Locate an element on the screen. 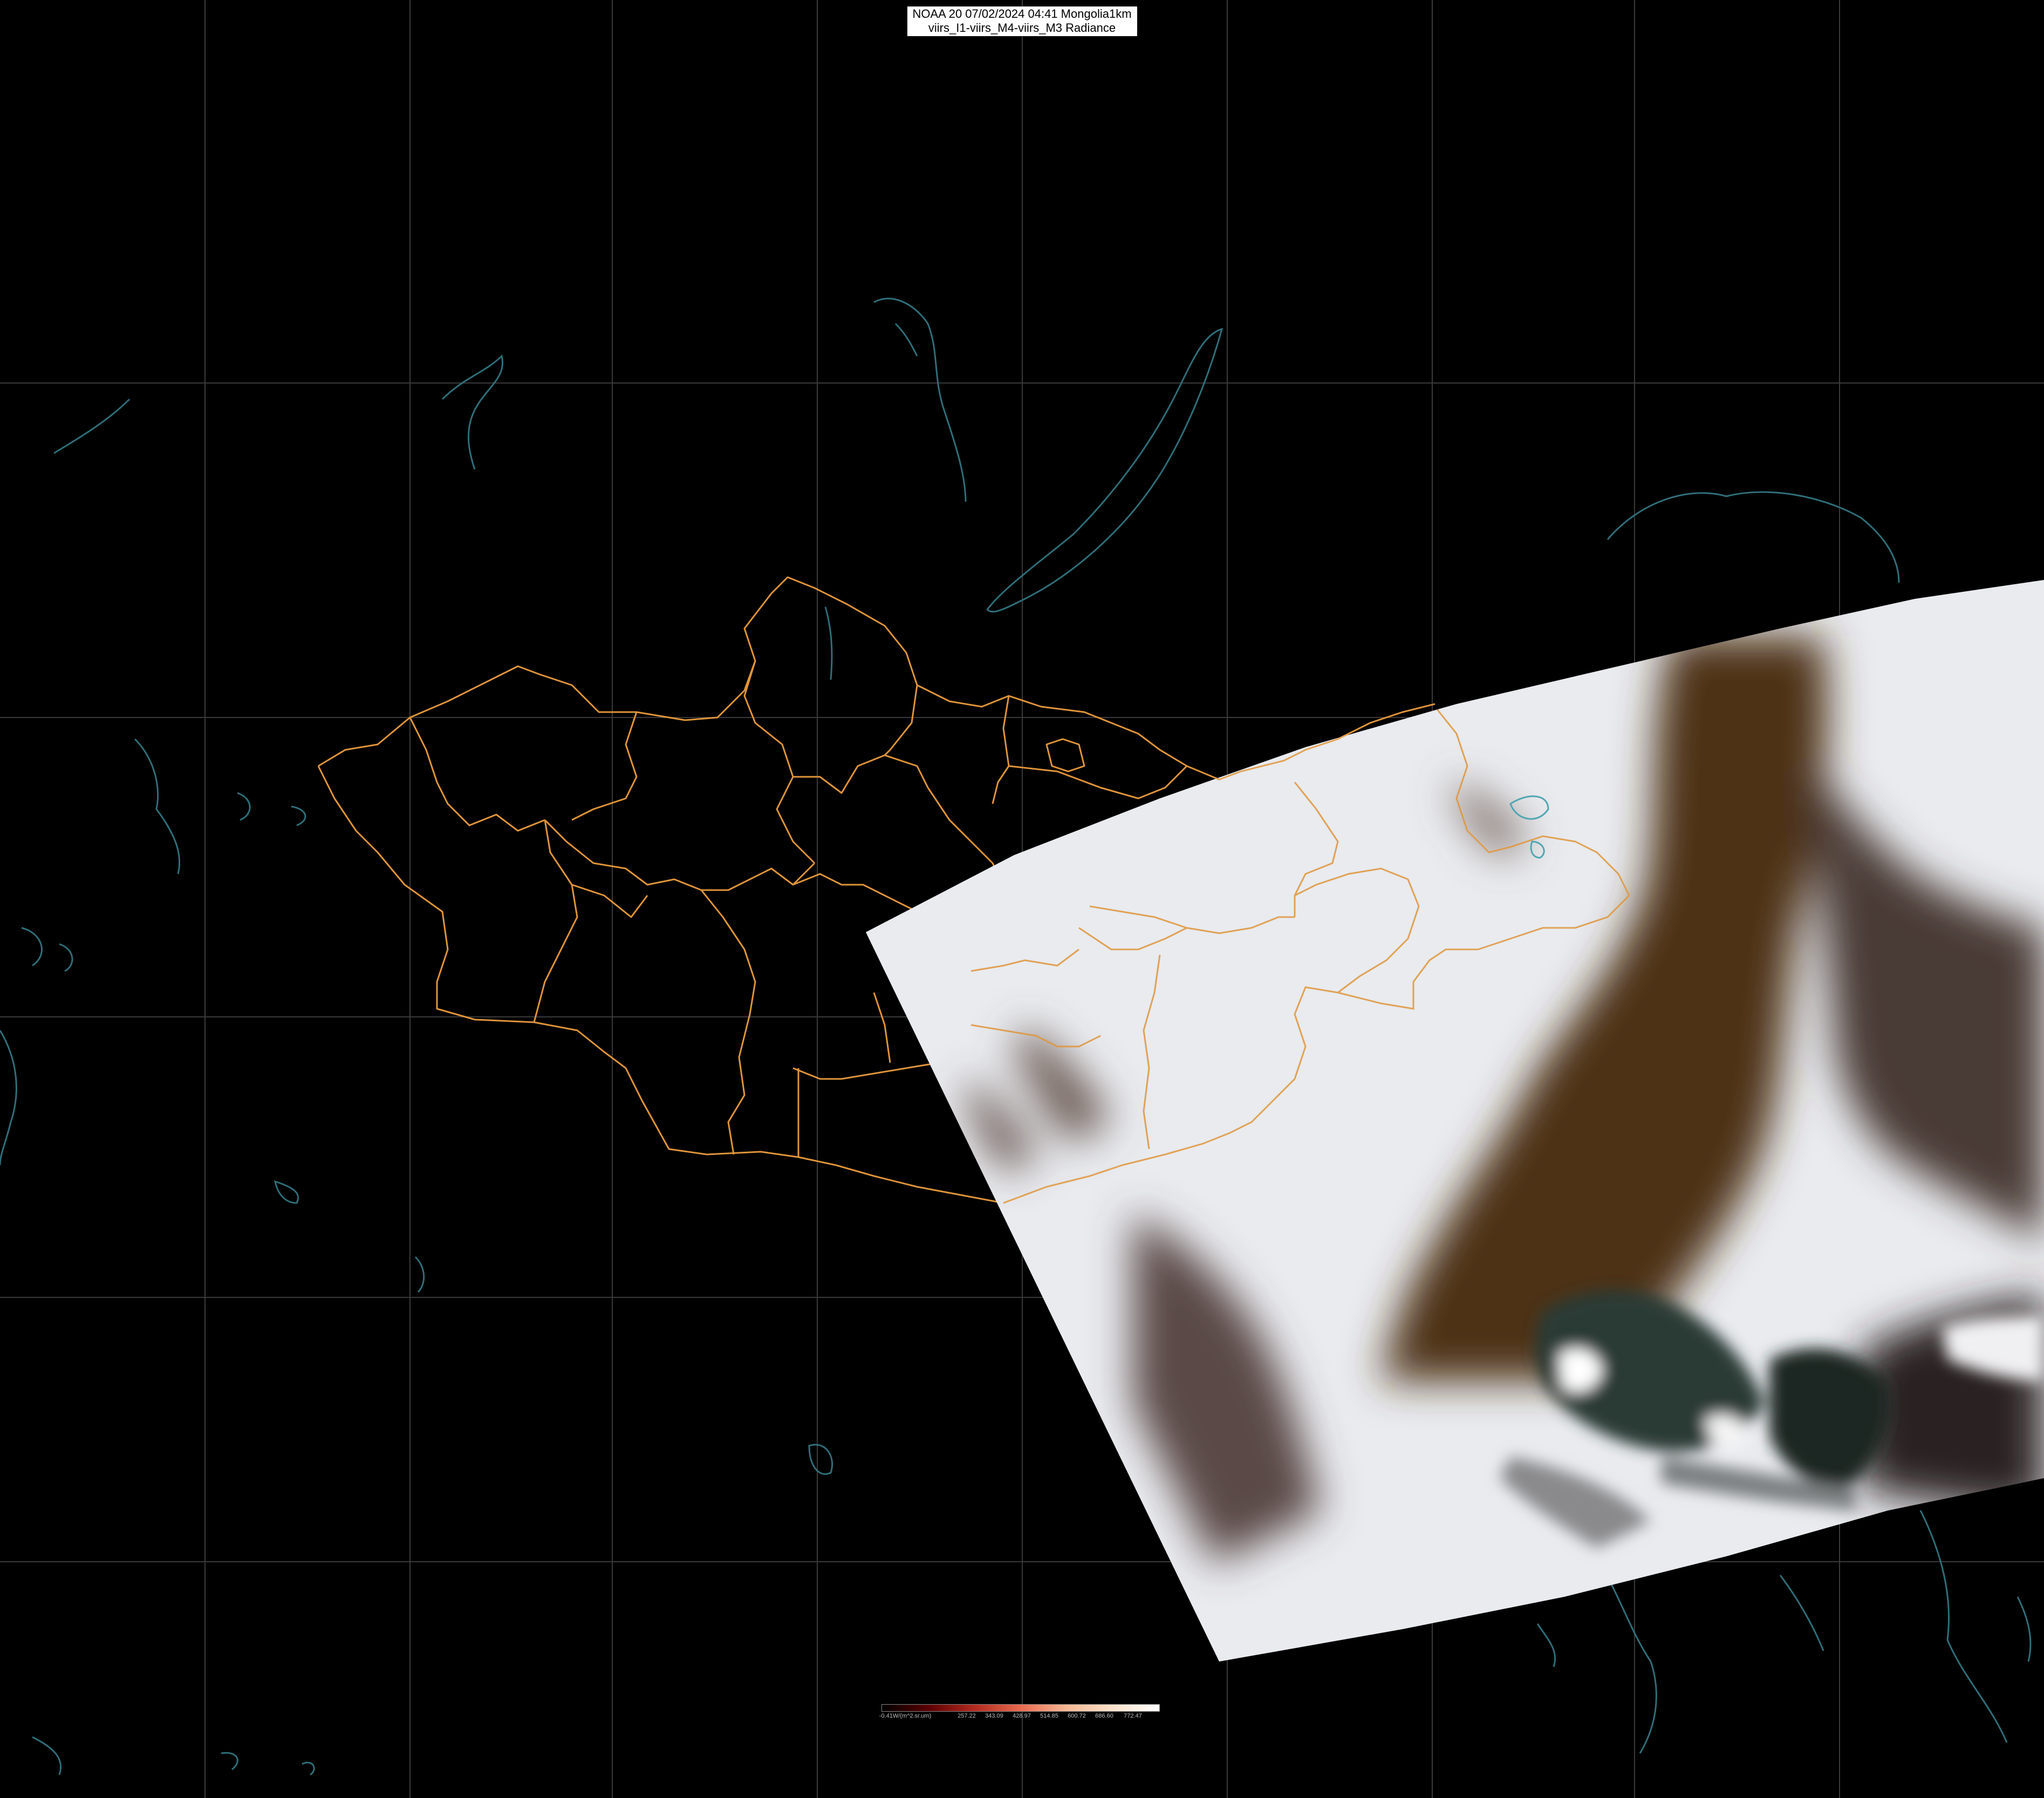 Image resolution: width=2044 pixels, height=1798 pixels. colorbar-tick-3: 428.97 is located at coordinates (1022, 1716).